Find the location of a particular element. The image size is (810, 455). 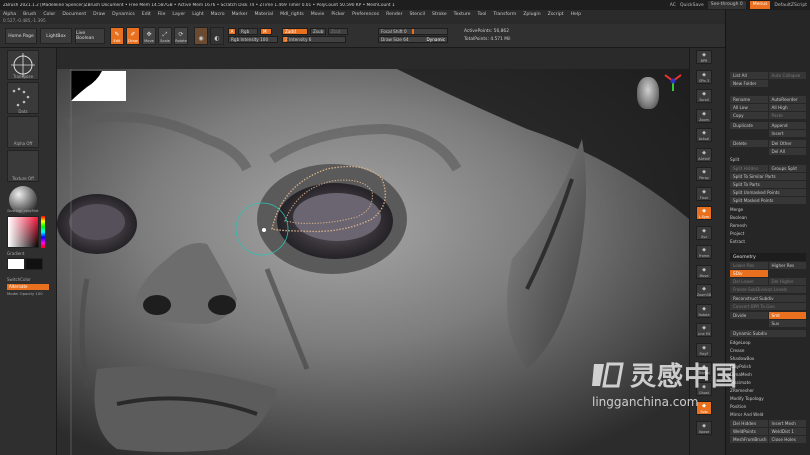

secondary-color-swatch is located at coordinates (34, 264).